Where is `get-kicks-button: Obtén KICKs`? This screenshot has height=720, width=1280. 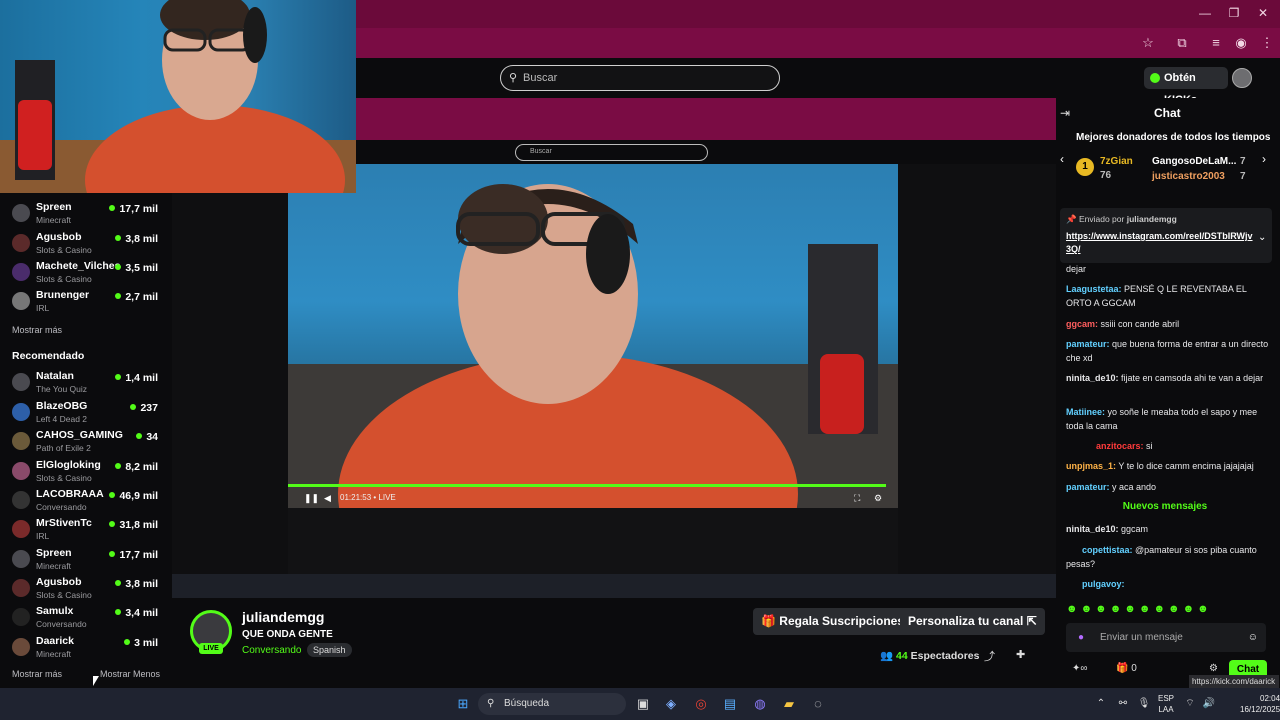 get-kicks-button: Obtén KICKs is located at coordinates (1186, 86).